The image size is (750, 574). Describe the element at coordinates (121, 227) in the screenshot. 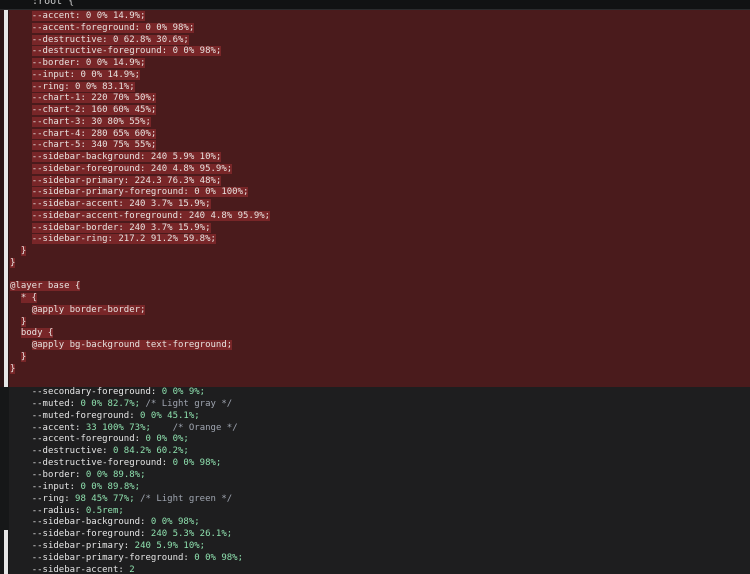

I see `deleted-code-text: --sidebar-border: 240 3.7% 15.9%;` at that location.